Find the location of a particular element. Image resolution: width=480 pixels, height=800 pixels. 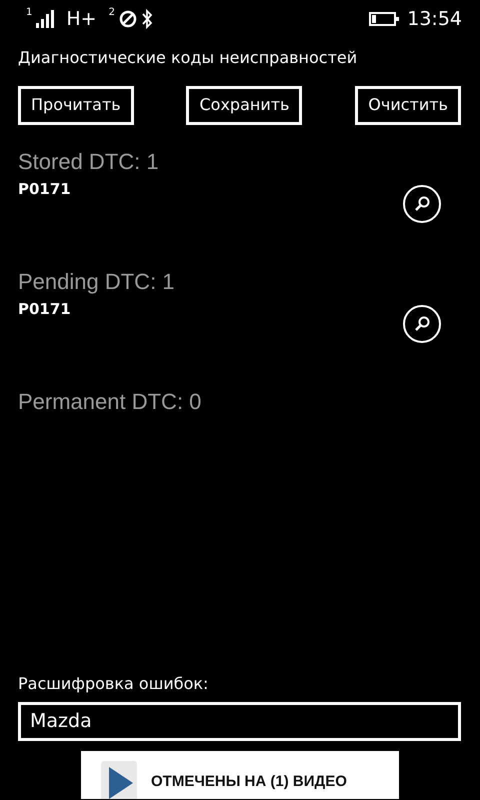

section-heading: Pending DTC: 1 is located at coordinates (97, 282).